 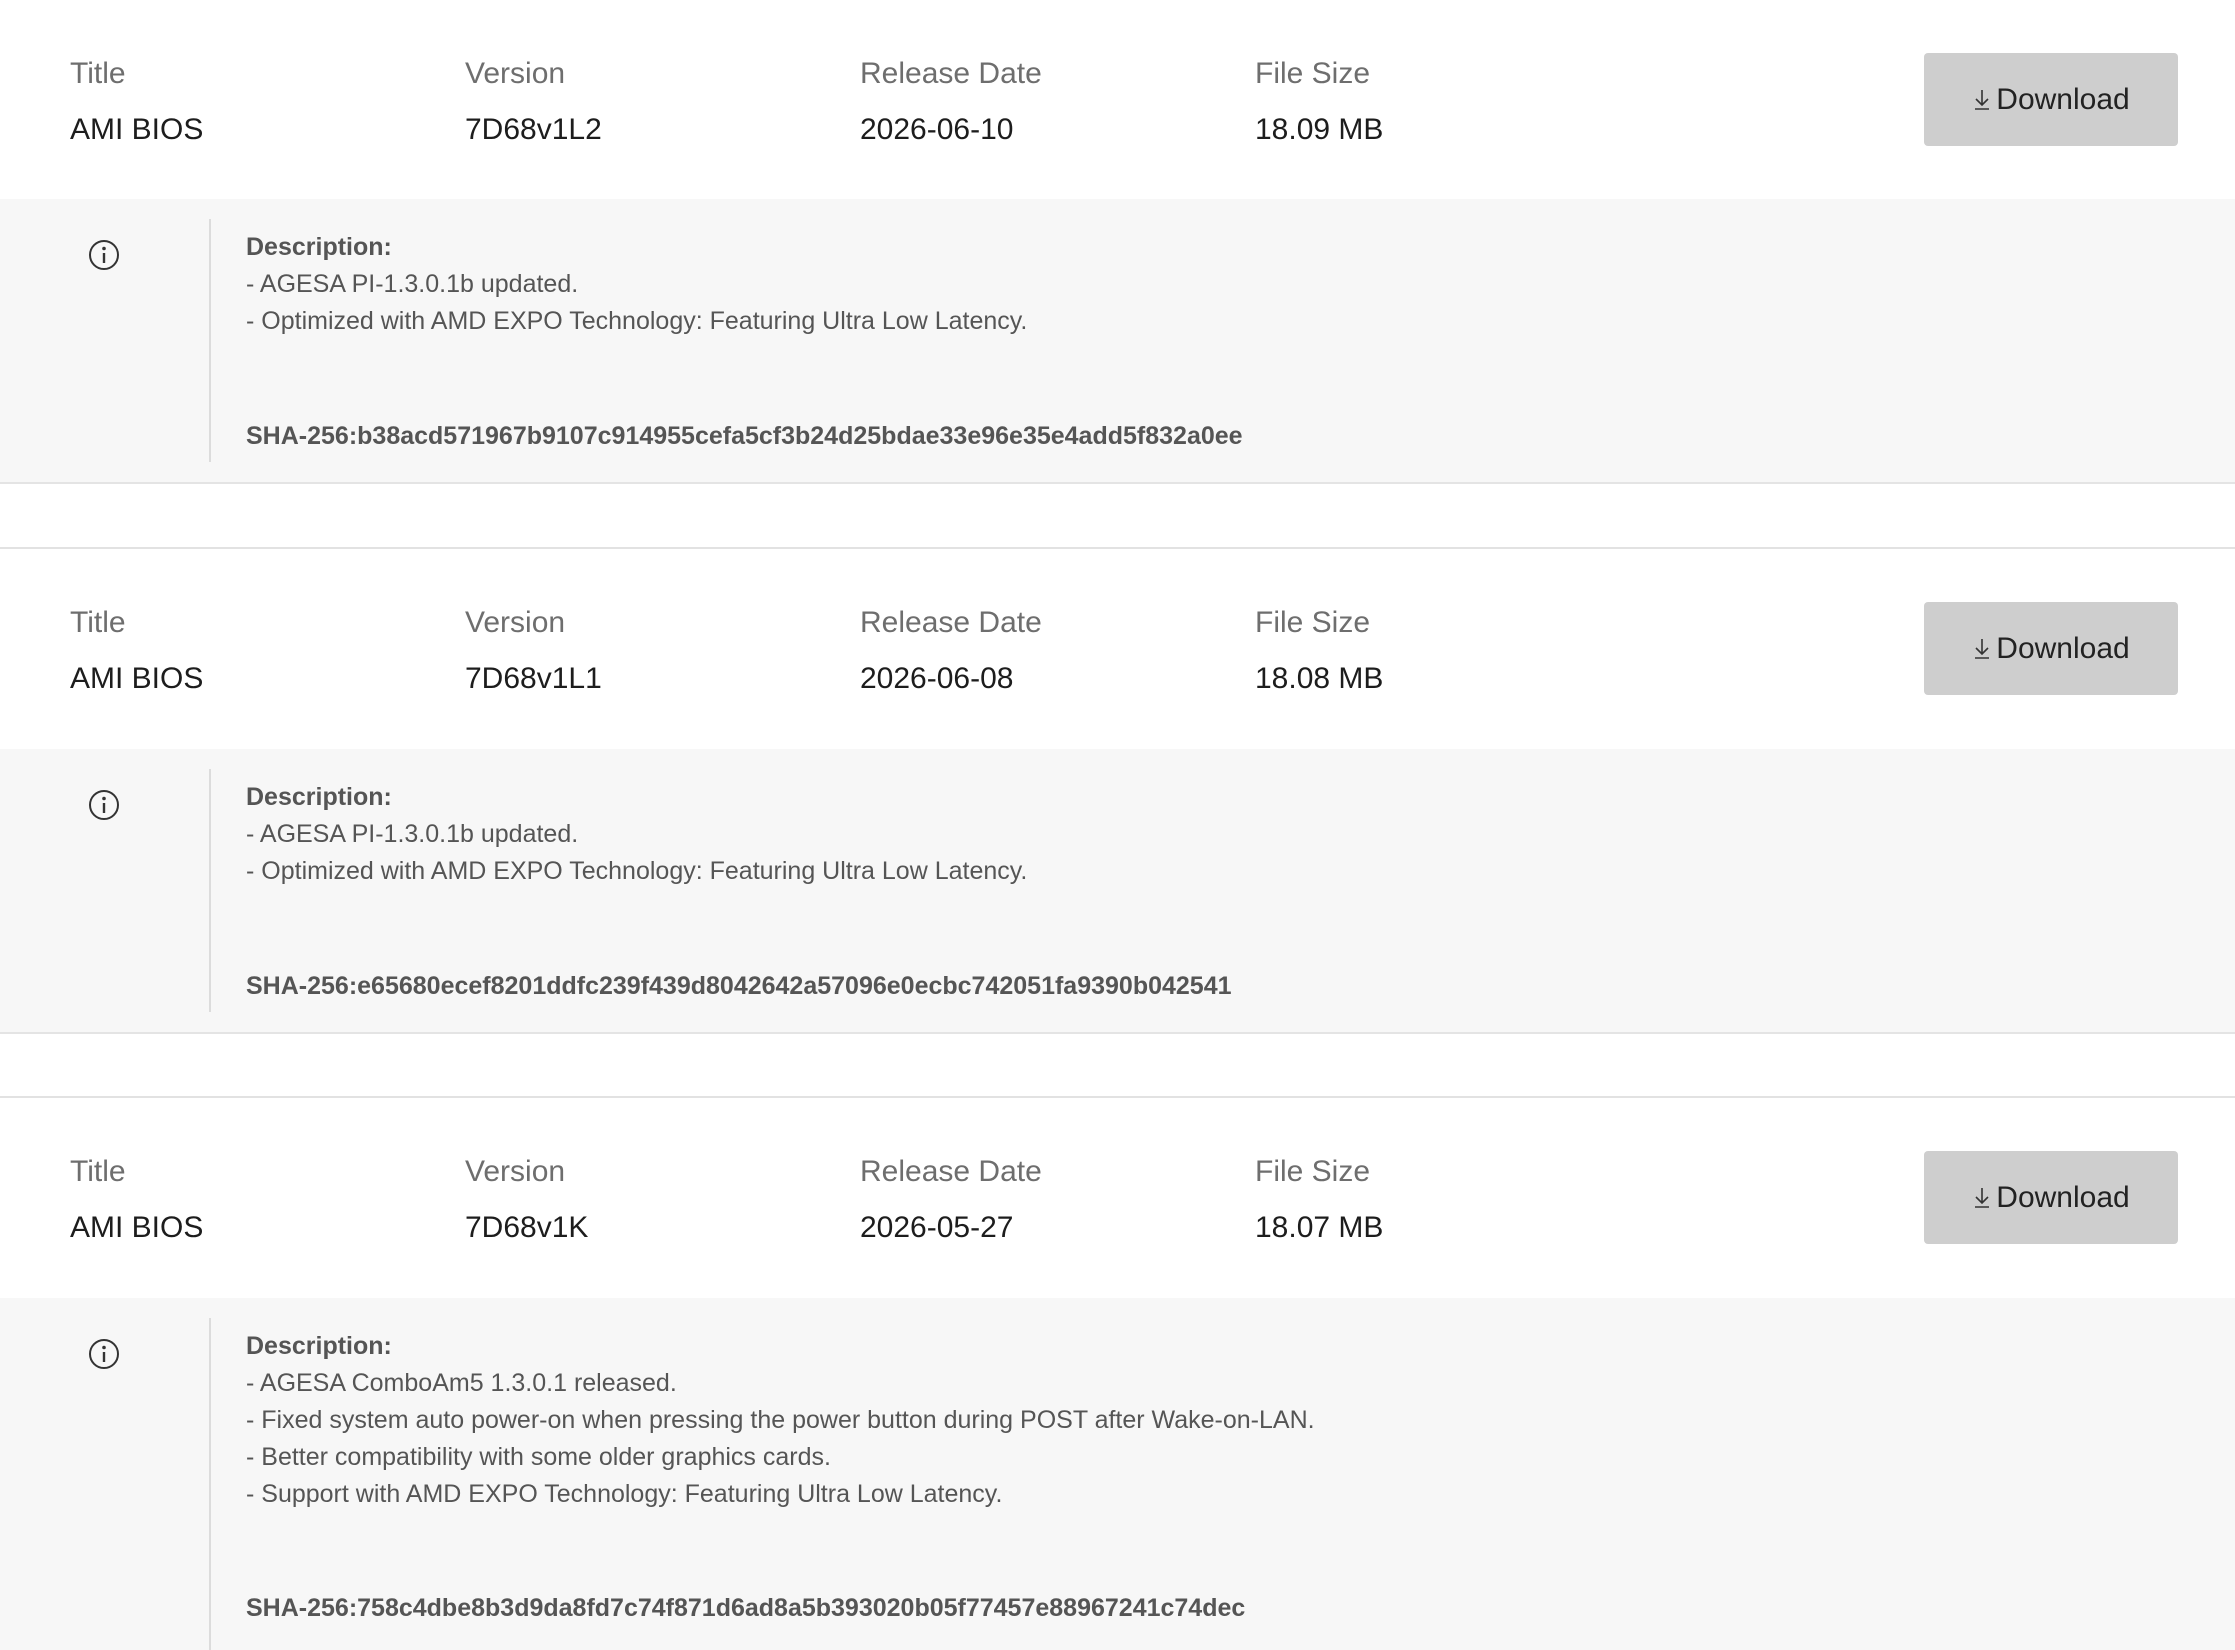 What do you see at coordinates (533, 678) in the screenshot?
I see `version-value: 7D68v1L1` at bounding box center [533, 678].